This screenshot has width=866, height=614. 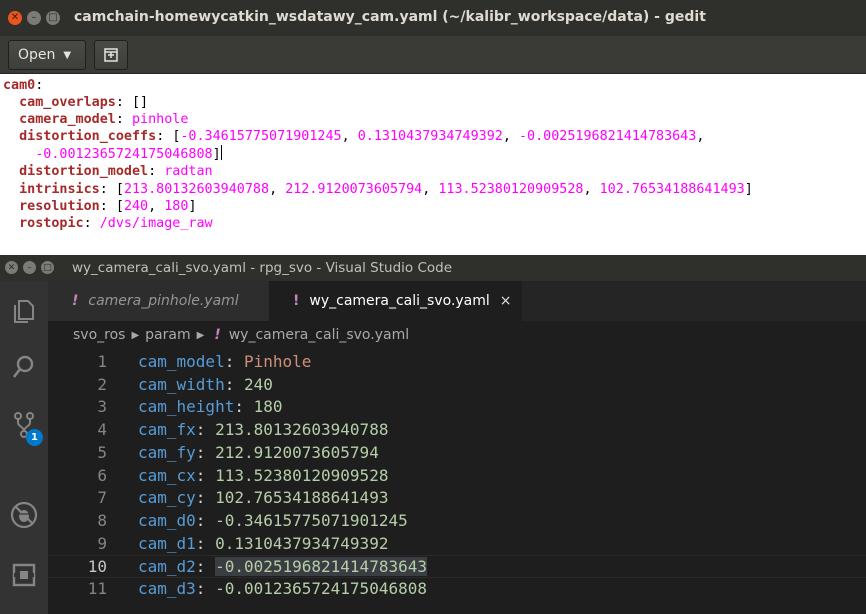 What do you see at coordinates (319, 335) in the screenshot?
I see `breadcrumb-item: wy_camera_cali_svo.yaml` at bounding box center [319, 335].